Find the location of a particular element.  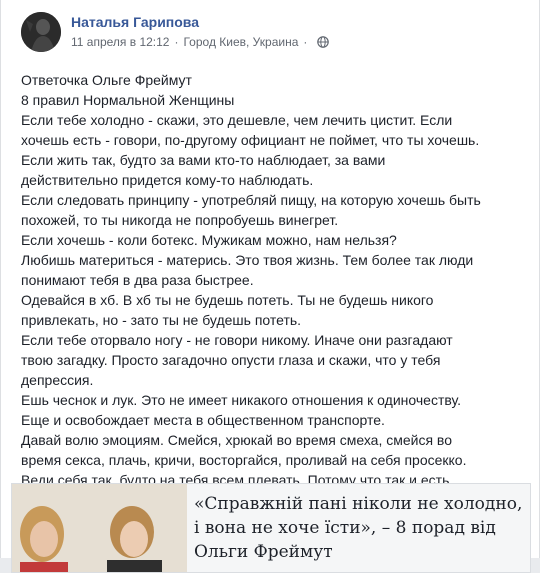

post-line: депрессия. is located at coordinates (57, 380).